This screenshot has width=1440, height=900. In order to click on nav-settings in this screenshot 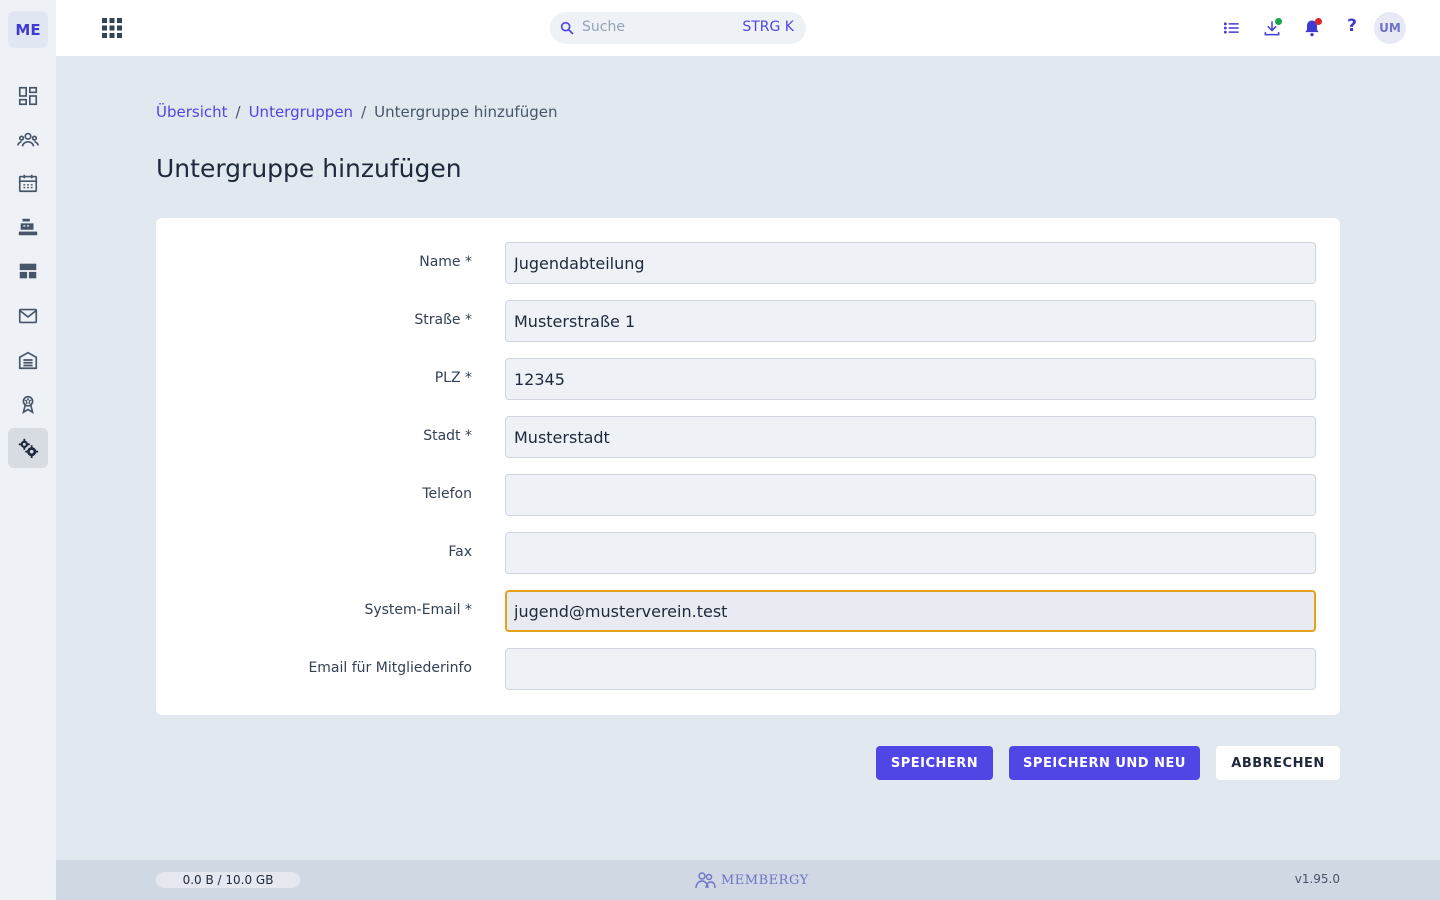, I will do `click(28, 448)`.